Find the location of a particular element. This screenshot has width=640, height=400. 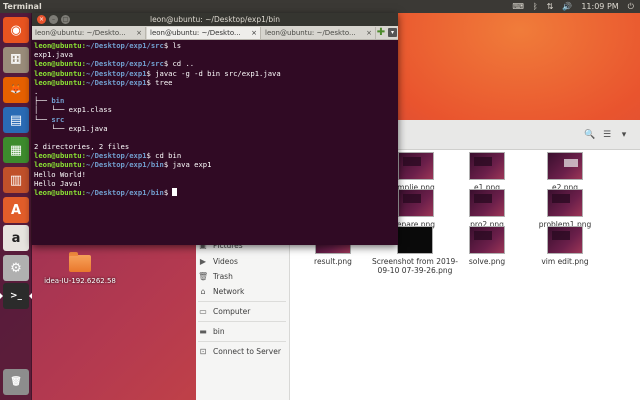

terminal-titlebar: × – □ leon@ubuntu: ~/Desktop/exp1/bin is located at coordinates (215, 19).